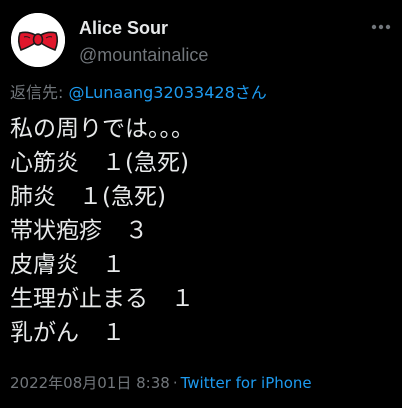 The height and width of the screenshot is (408, 402). Describe the element at coordinates (143, 55) in the screenshot. I see `user-handle: @mountainalice` at that location.